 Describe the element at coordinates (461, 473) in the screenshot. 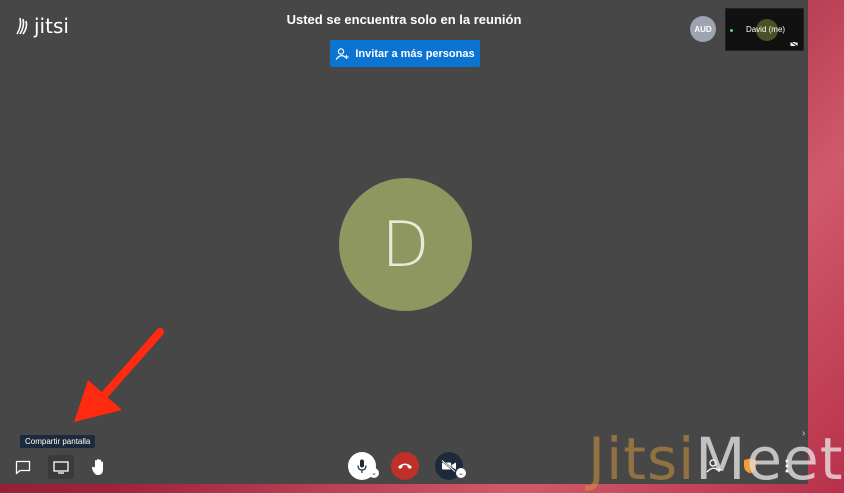

I see `camera-options-chevron-icon: ⌄` at that location.